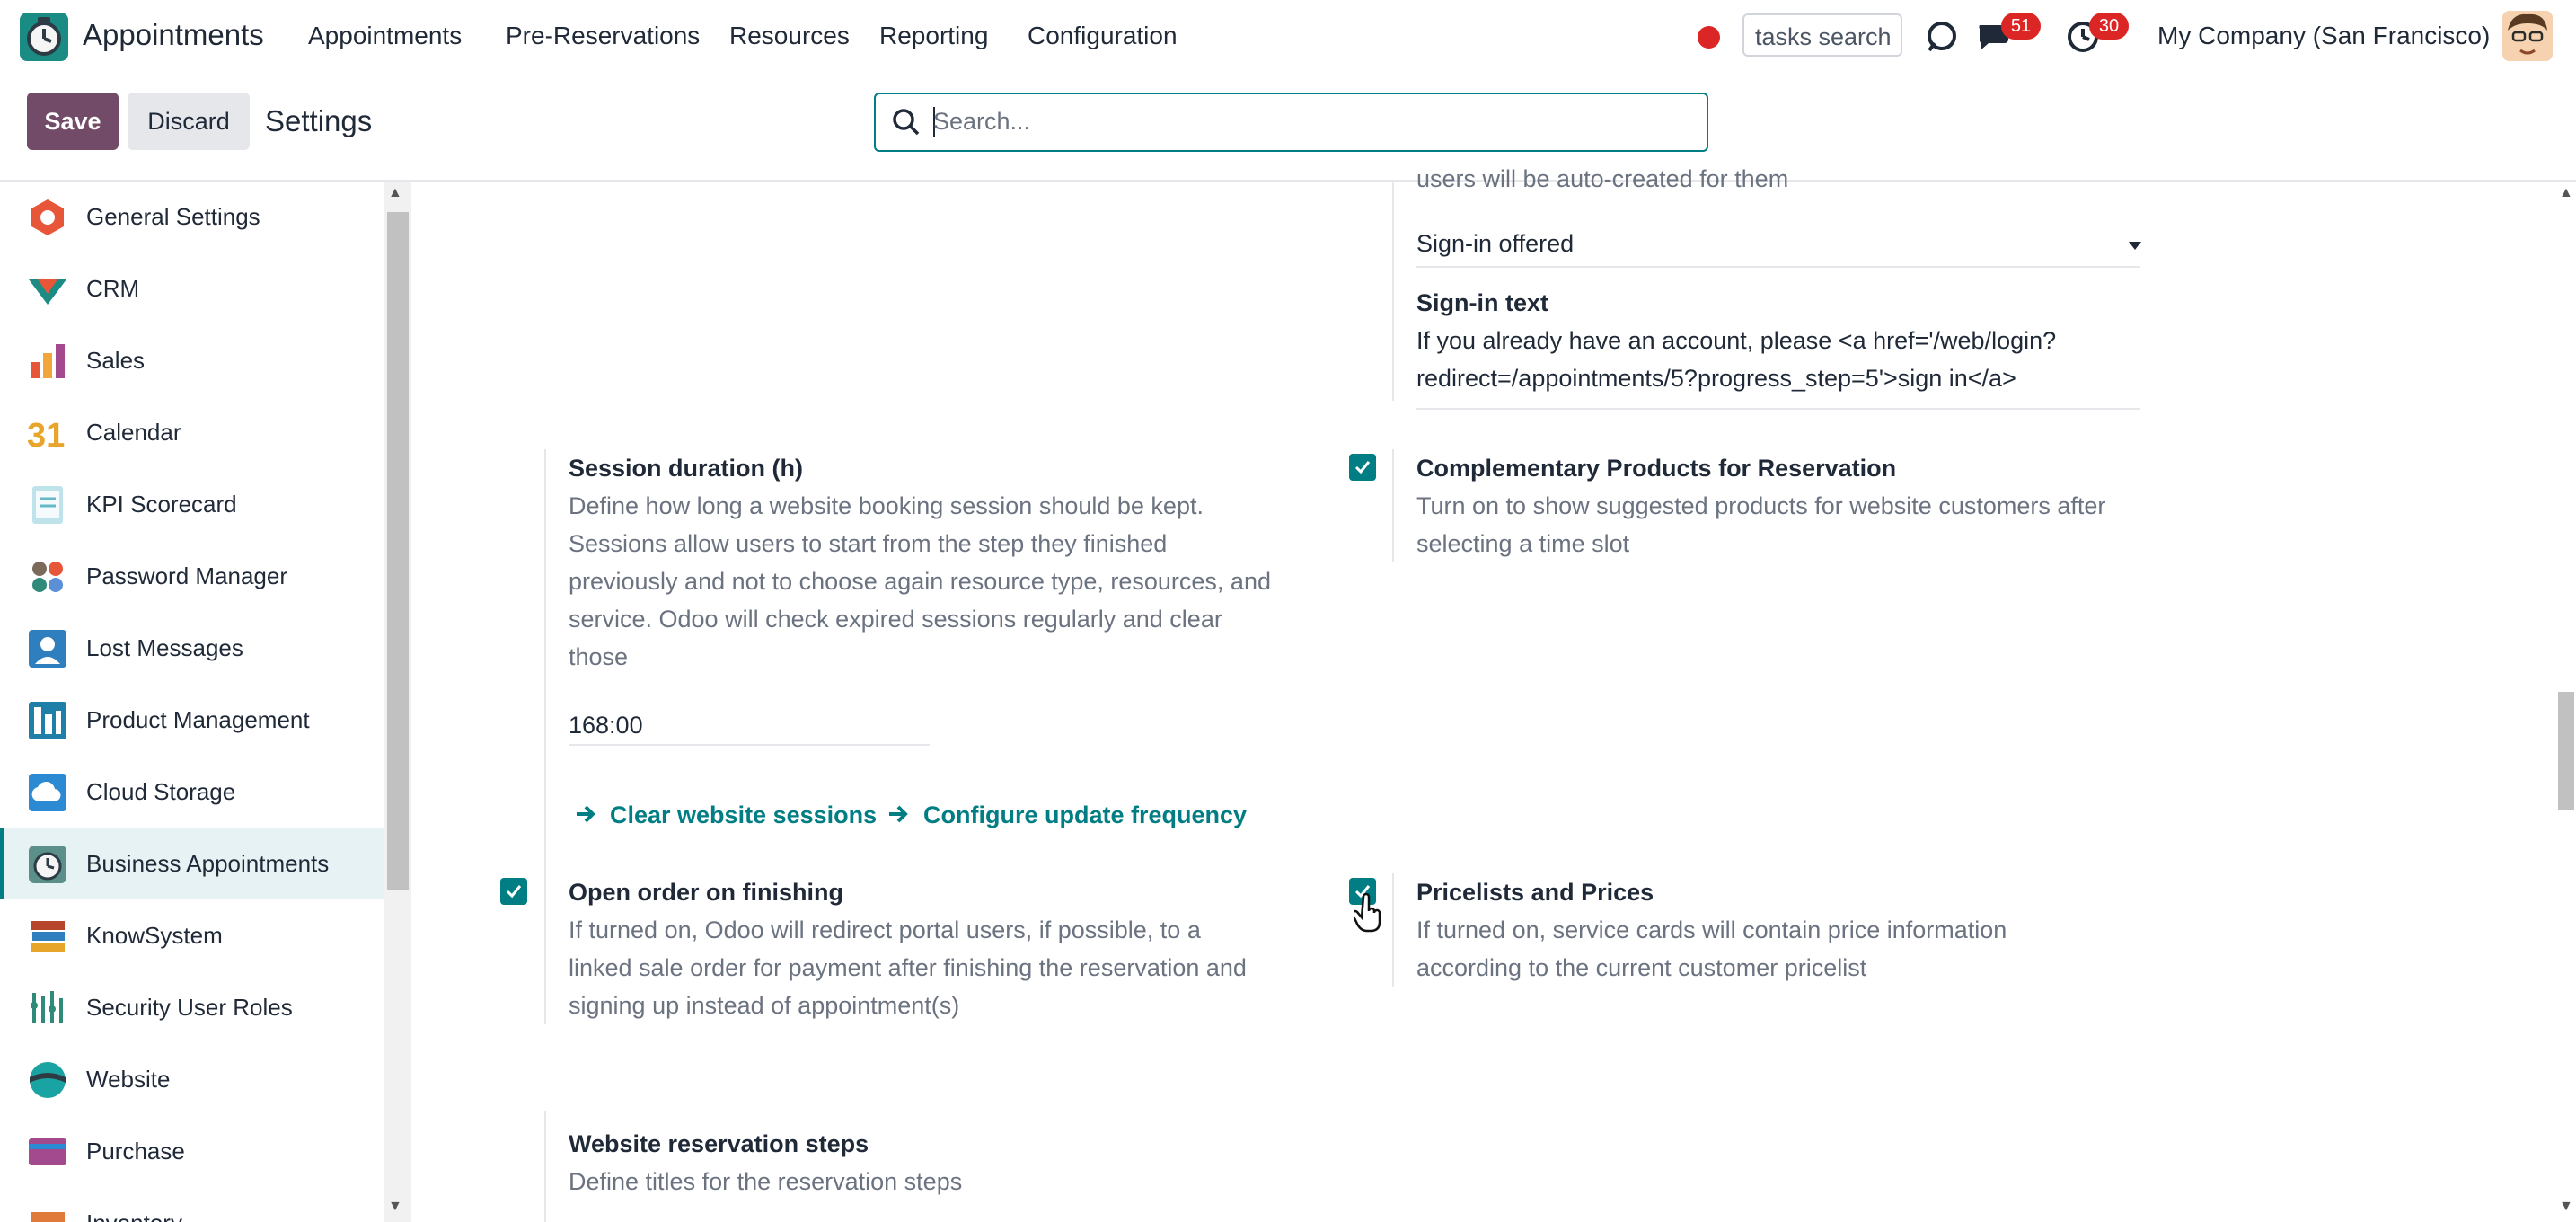  What do you see at coordinates (1942, 38) in the screenshot?
I see `discuss-icon` at bounding box center [1942, 38].